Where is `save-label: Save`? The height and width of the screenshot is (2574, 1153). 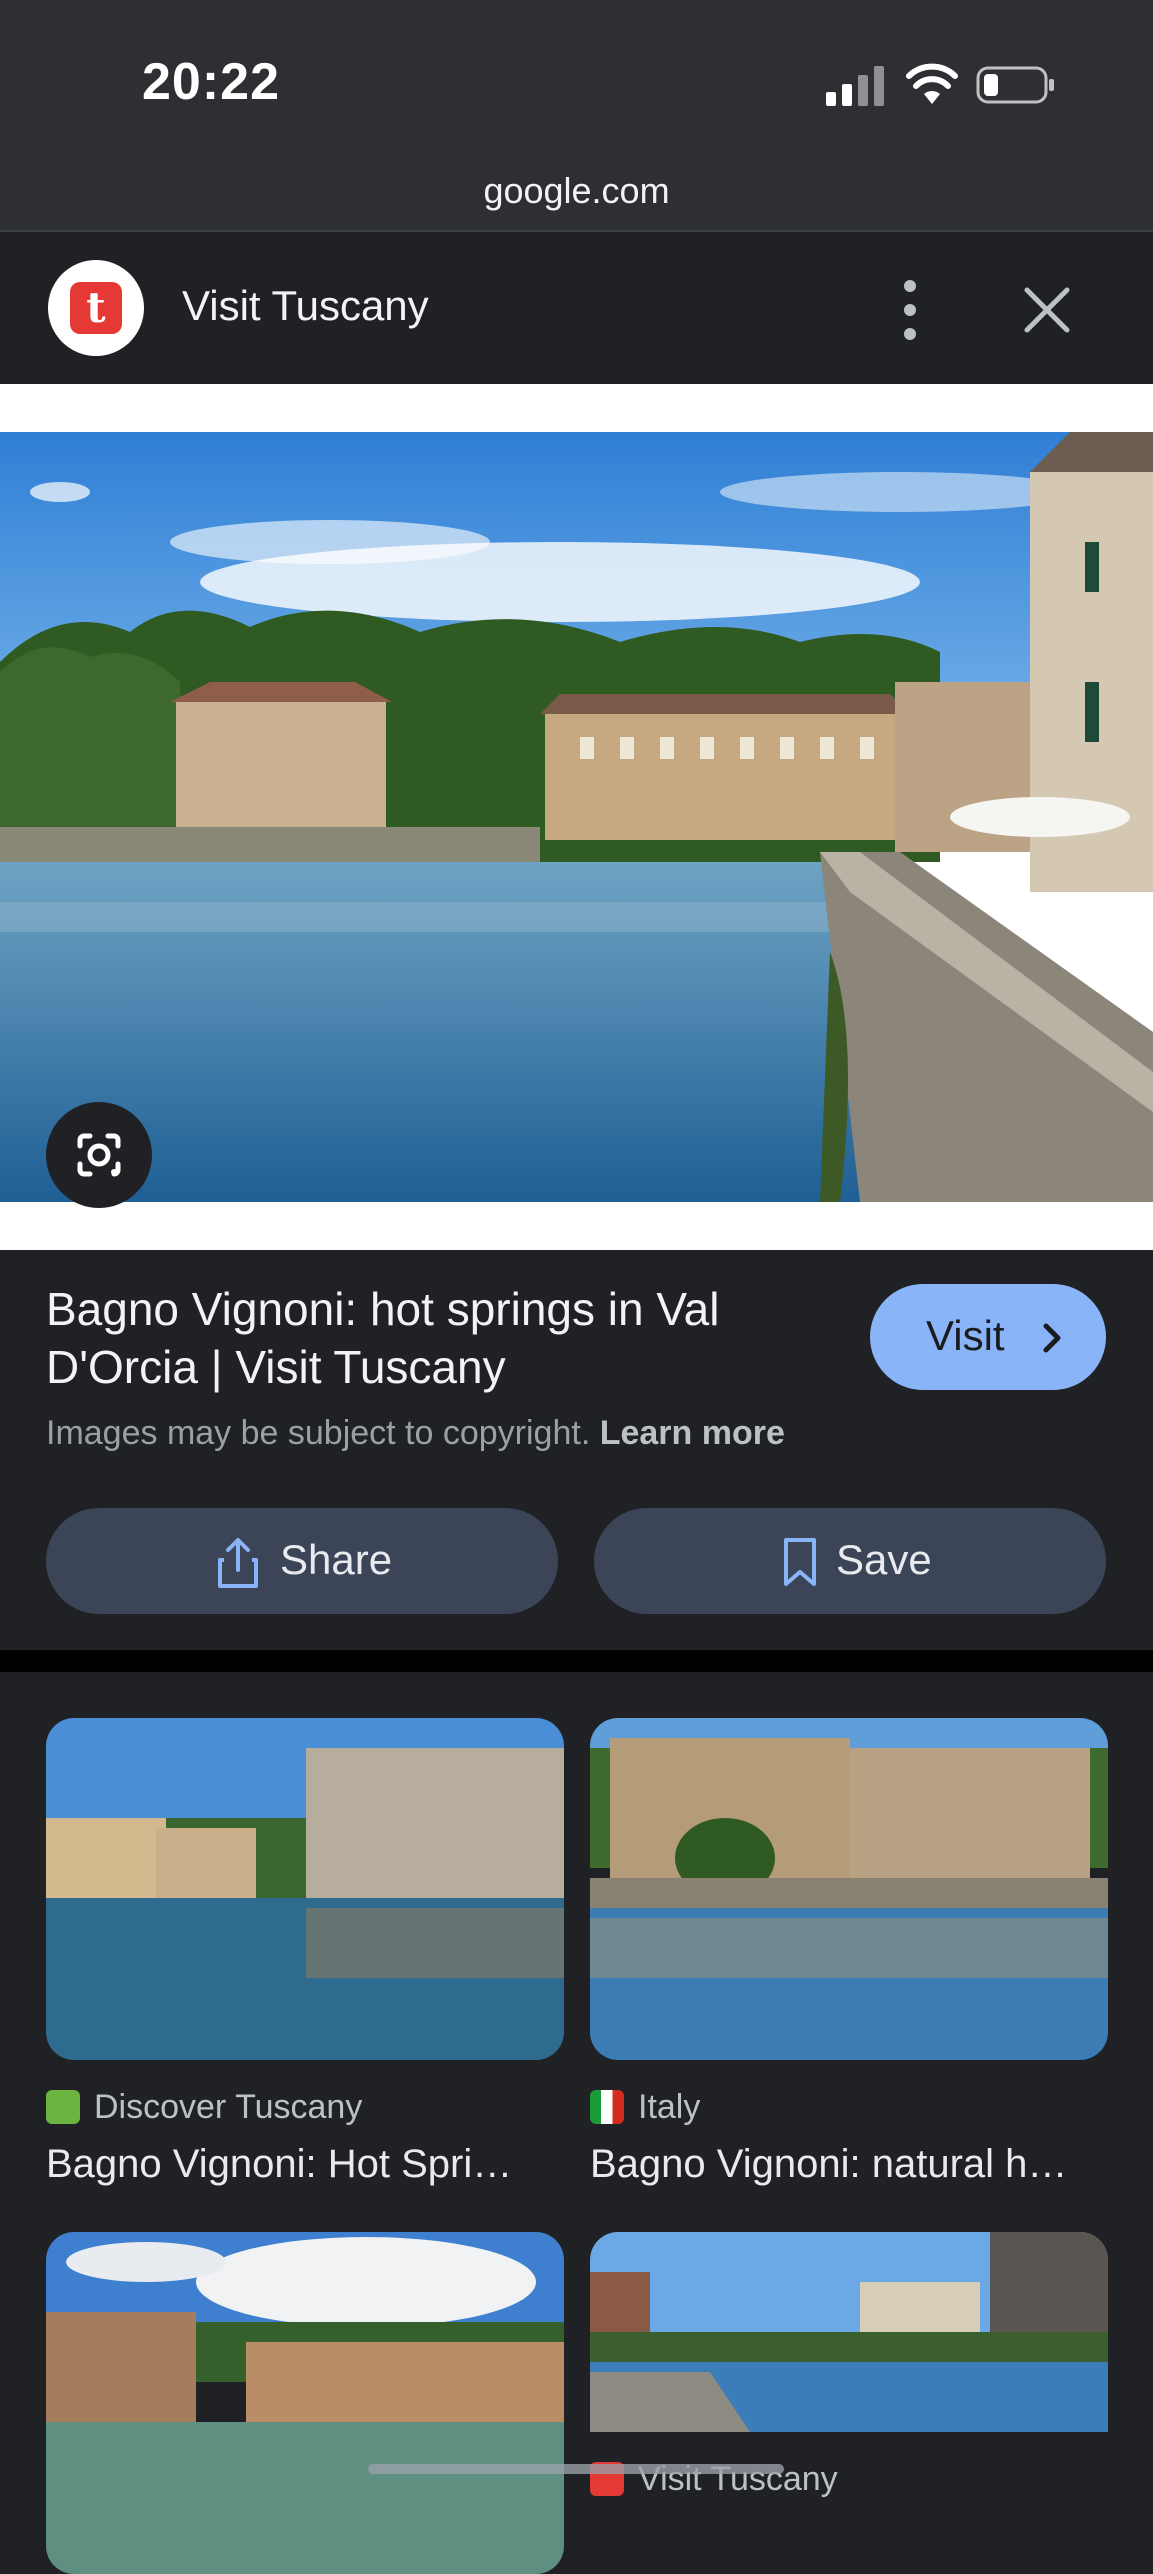
save-label: Save is located at coordinates (884, 1559).